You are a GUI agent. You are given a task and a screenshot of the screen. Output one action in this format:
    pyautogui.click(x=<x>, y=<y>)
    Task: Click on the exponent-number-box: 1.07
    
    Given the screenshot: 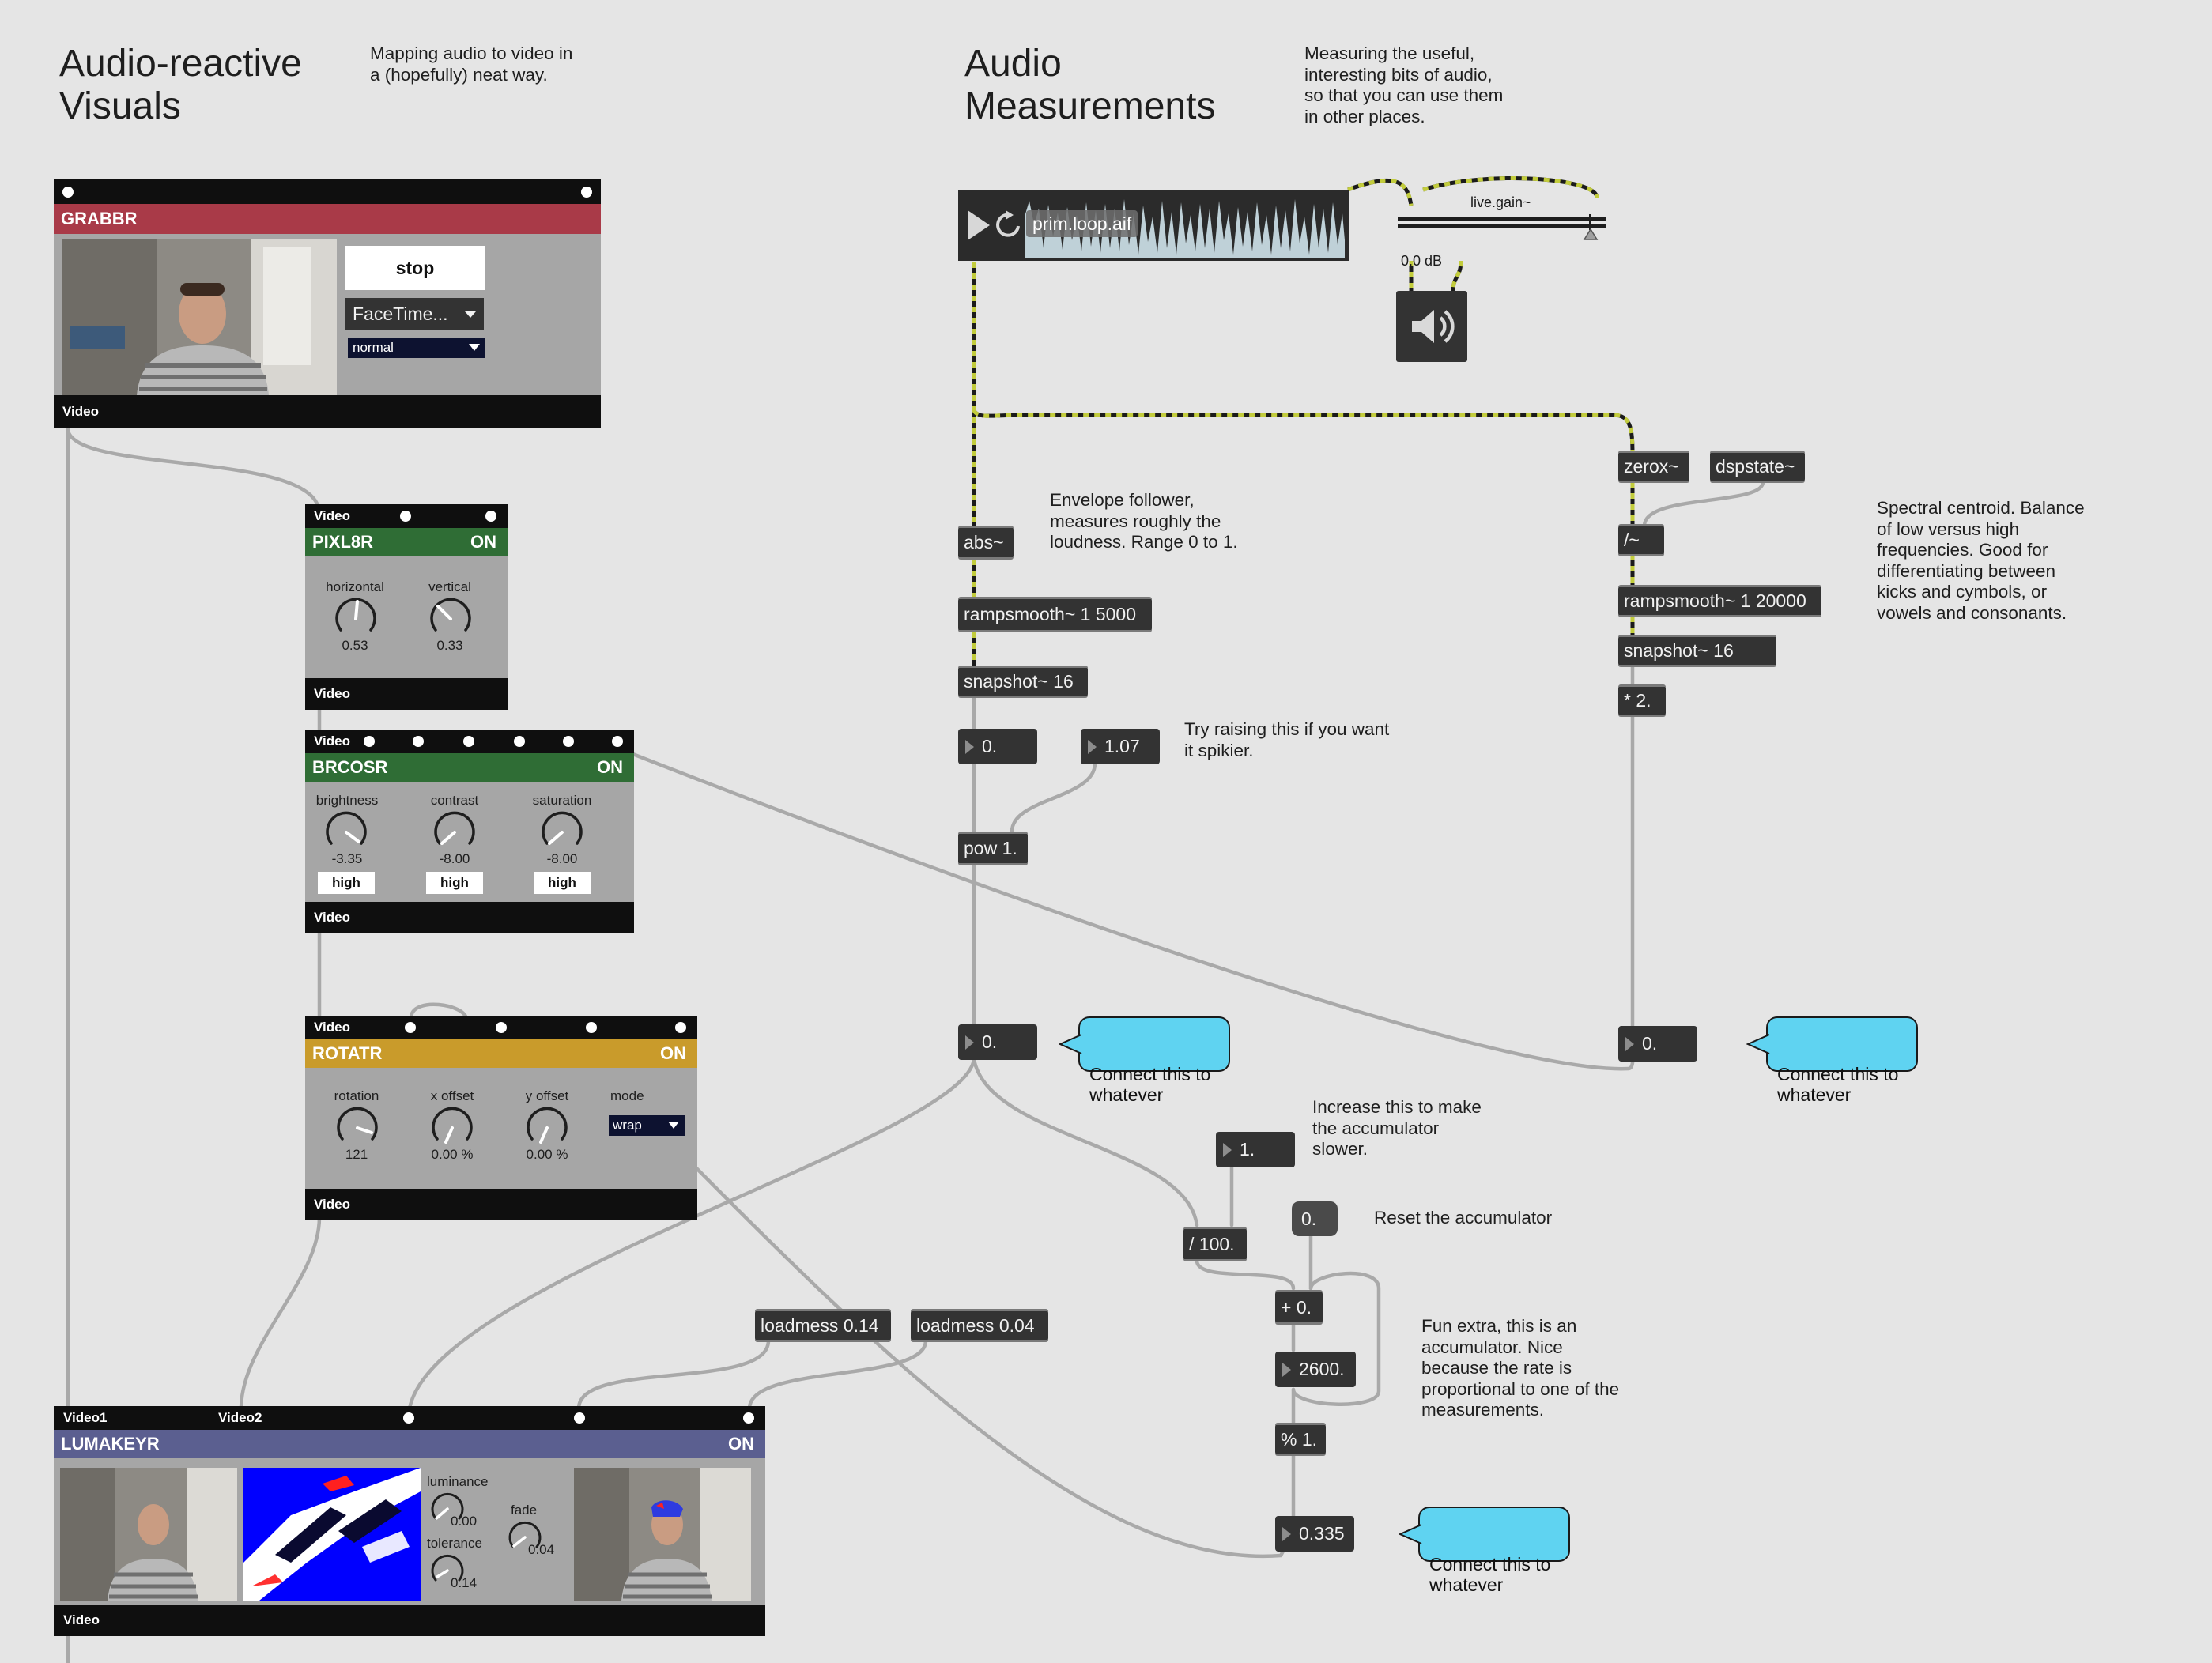 What is the action you would take?
    pyautogui.click(x=1120, y=746)
    